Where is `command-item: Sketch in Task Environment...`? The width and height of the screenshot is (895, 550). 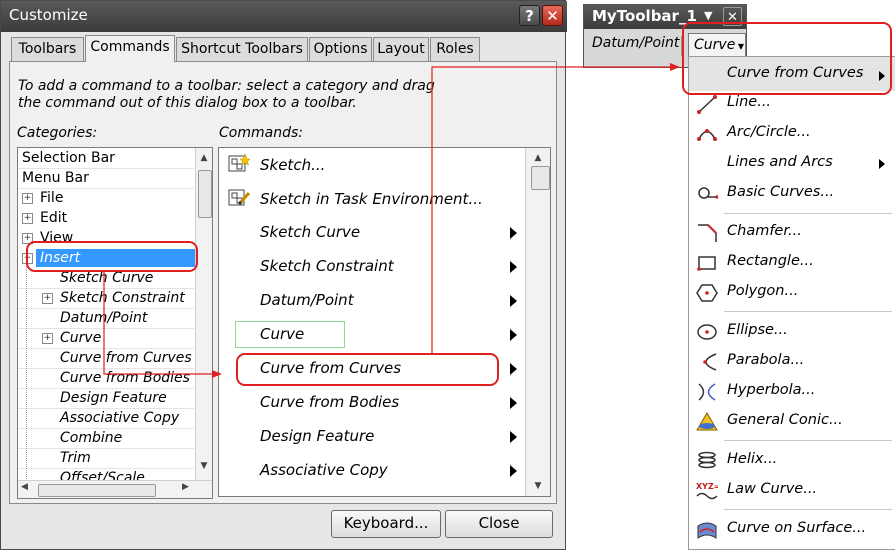 command-item: Sketch in Task Environment... is located at coordinates (371, 199).